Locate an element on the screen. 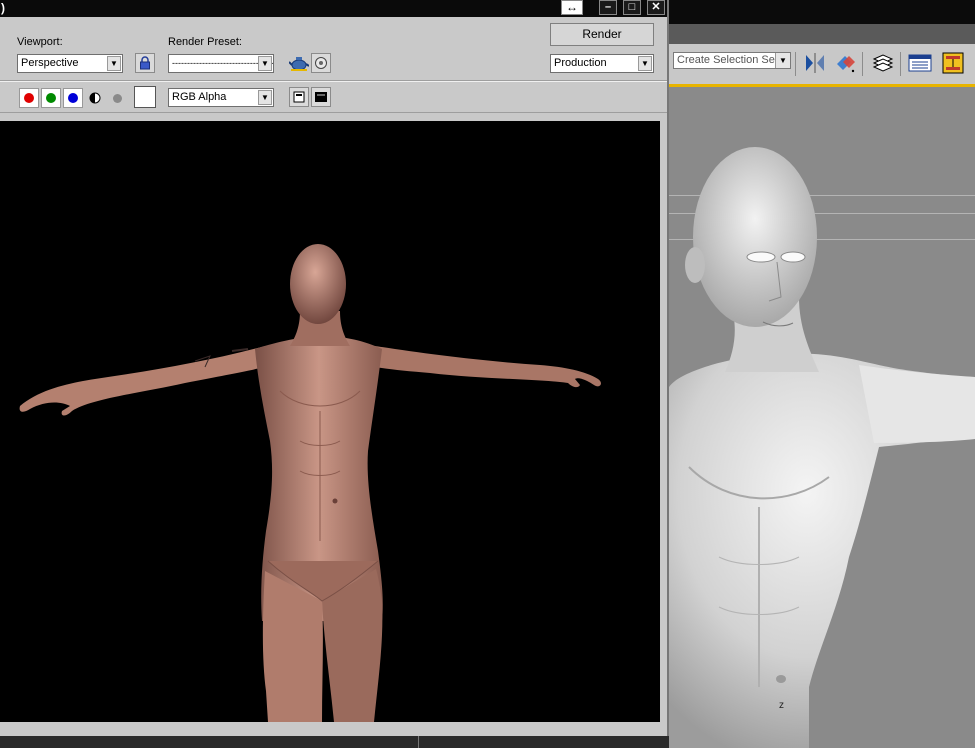  main-toolbar: Create Selection Set ▼ is located at coordinates (822, 64).